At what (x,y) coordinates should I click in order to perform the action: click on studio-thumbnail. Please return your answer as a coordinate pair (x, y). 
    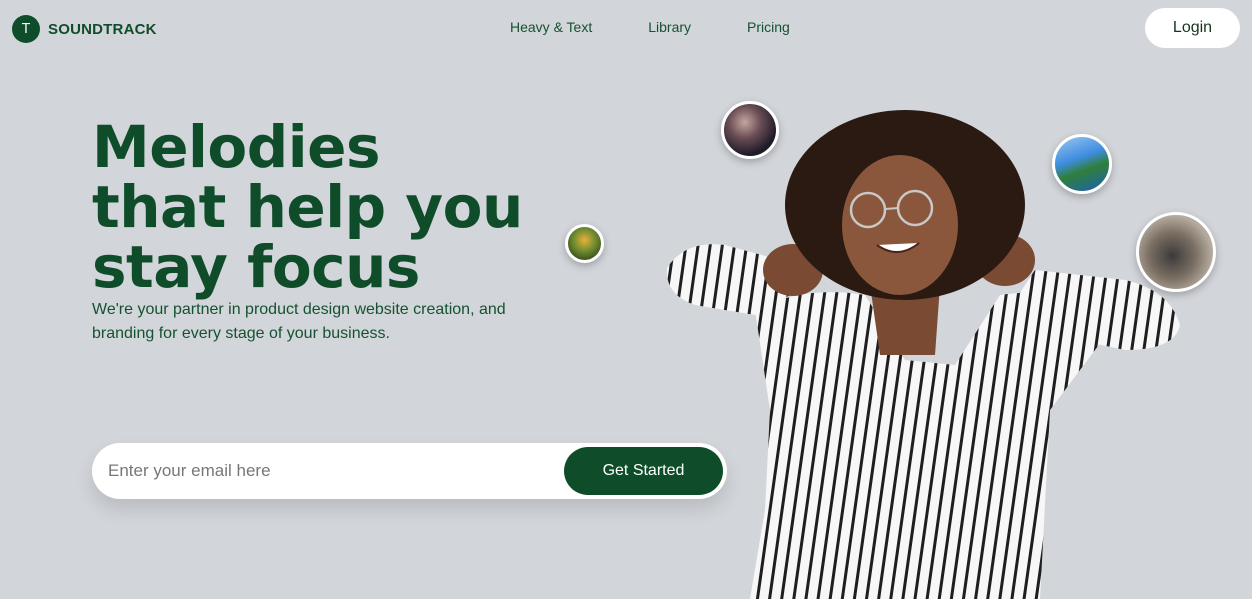
    Looking at the image, I should click on (1176, 252).